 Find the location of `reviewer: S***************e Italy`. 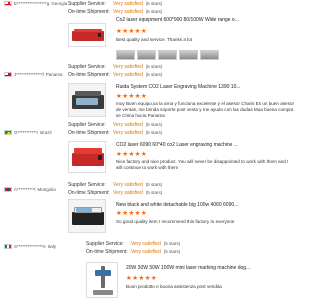

reviewer: S***************e Italy is located at coordinates (30, 246).